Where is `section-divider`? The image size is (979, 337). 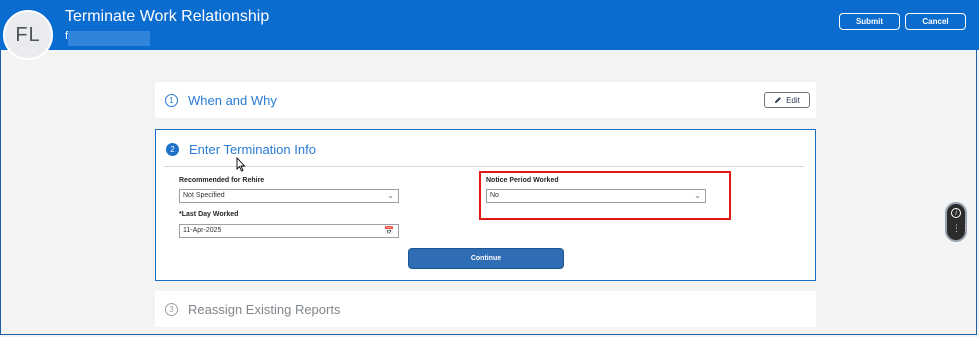 section-divider is located at coordinates (484, 166).